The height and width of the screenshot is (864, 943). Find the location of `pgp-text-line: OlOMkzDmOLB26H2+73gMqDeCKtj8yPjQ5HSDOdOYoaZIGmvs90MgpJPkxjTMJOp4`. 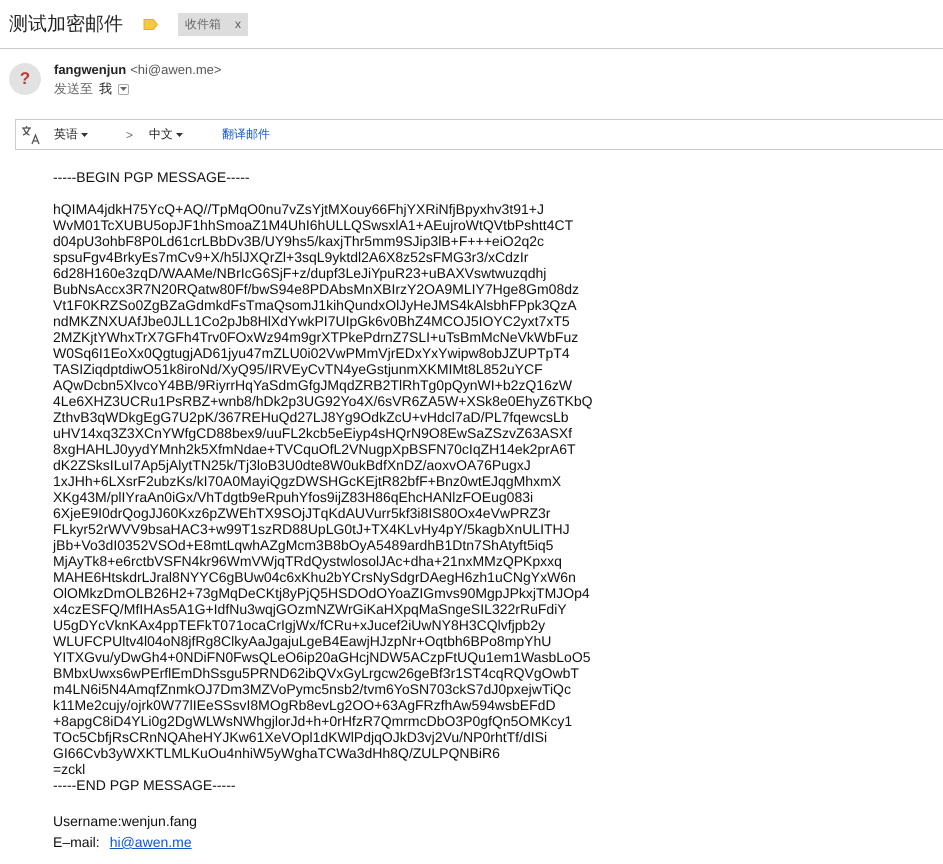

pgp-text-line: OlOMkzDmOLB26H2+73gMqDeCKtj8yPjQ5HSDOdOYoaZIGmvs90MgpJPkxjTMJOp4 is located at coordinates (322, 593).